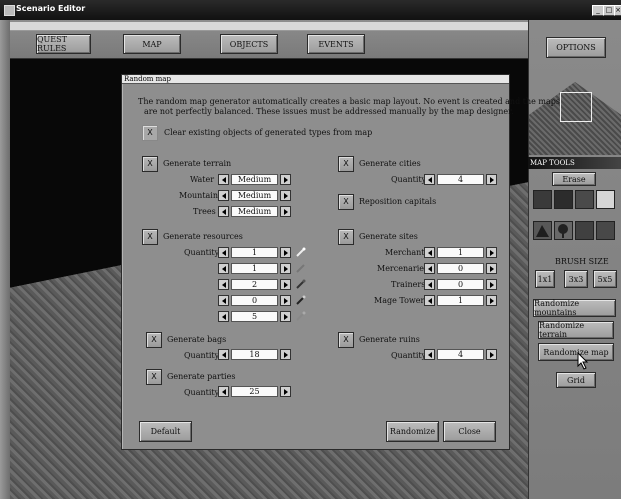  I want to click on generate-parties-checkbox: X, so click(154, 377).